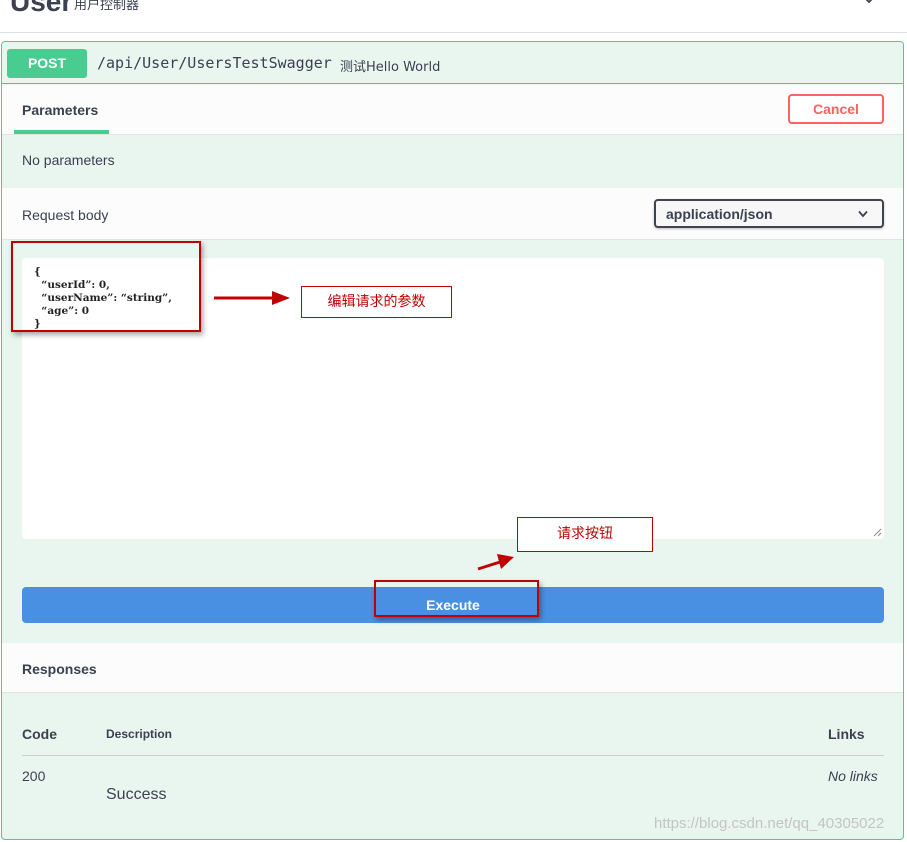 This screenshot has width=907, height=842. What do you see at coordinates (719, 214) in the screenshot?
I see `content-type-value: application/json` at bounding box center [719, 214].